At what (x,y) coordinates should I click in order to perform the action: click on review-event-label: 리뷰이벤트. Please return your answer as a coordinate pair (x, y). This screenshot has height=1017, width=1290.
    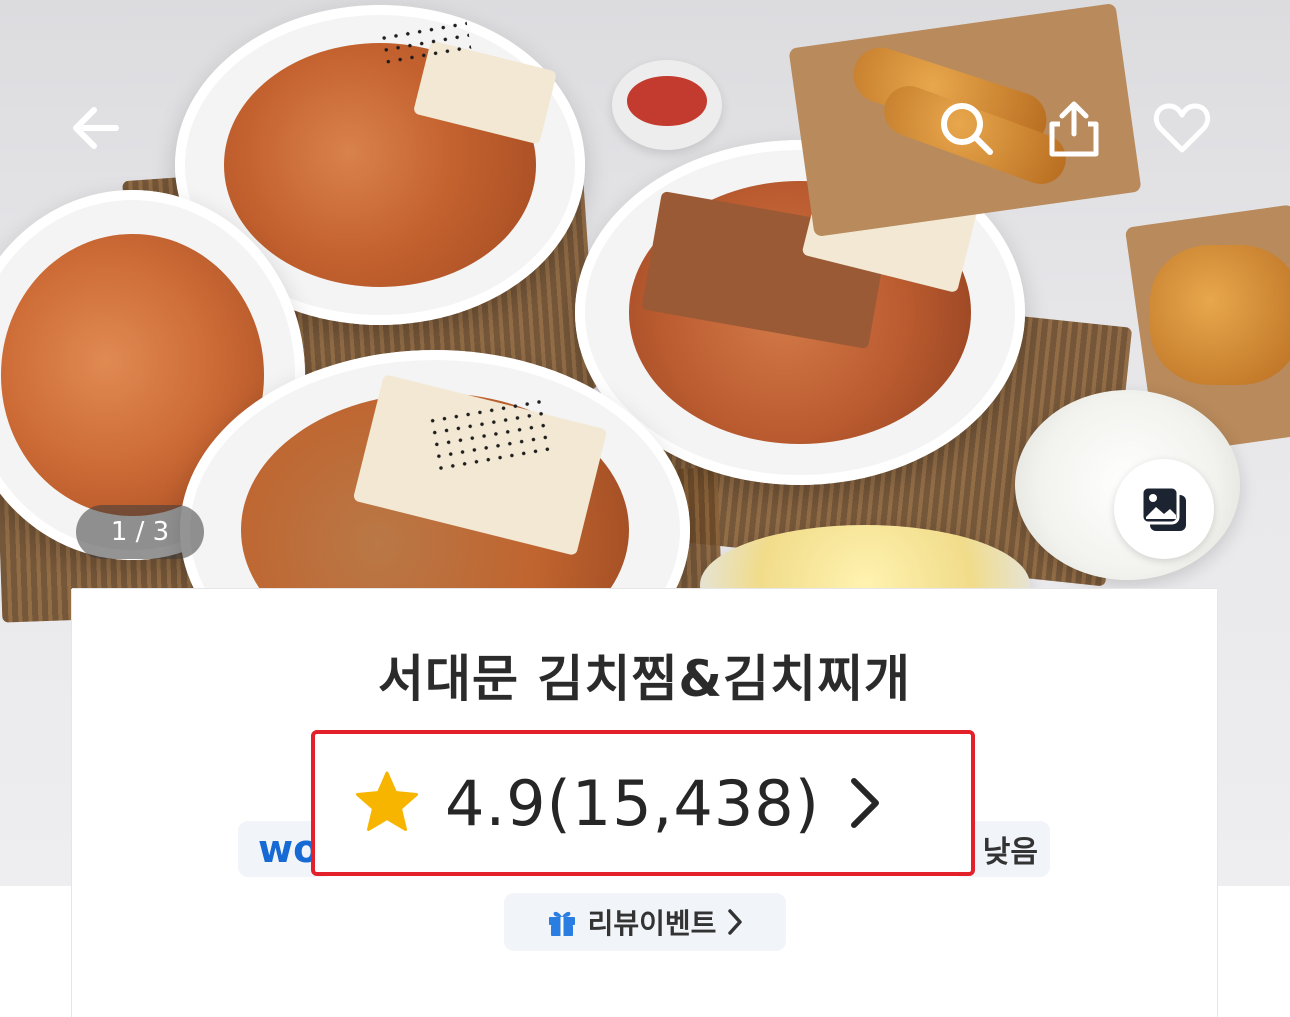
    Looking at the image, I should click on (652, 923).